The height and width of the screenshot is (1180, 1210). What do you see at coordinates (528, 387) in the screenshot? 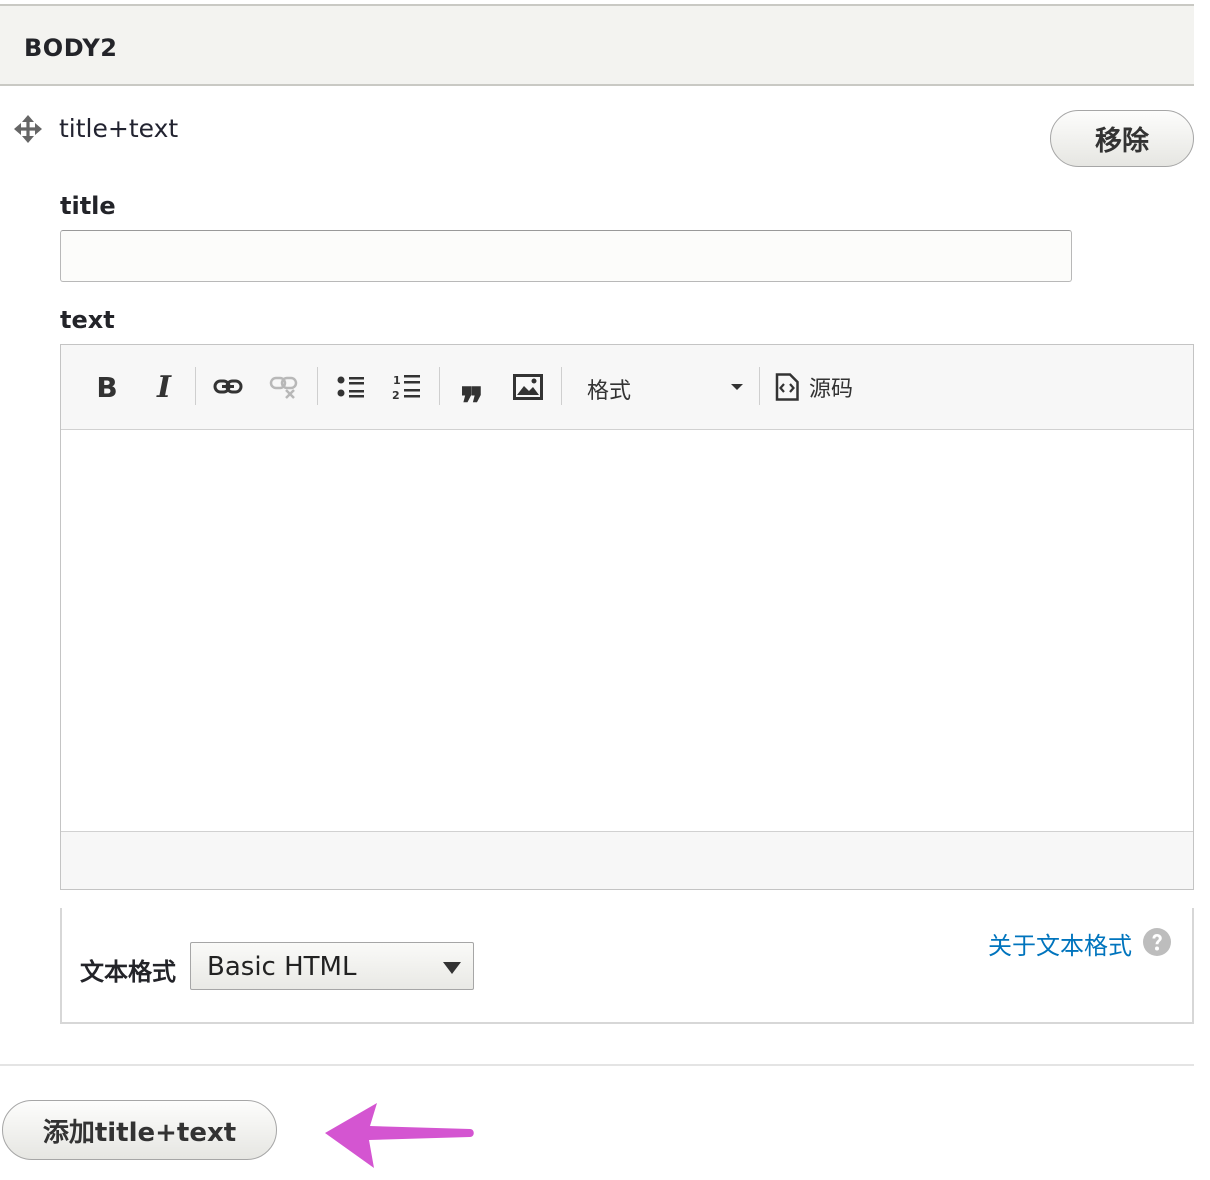
I see `image-icon` at bounding box center [528, 387].